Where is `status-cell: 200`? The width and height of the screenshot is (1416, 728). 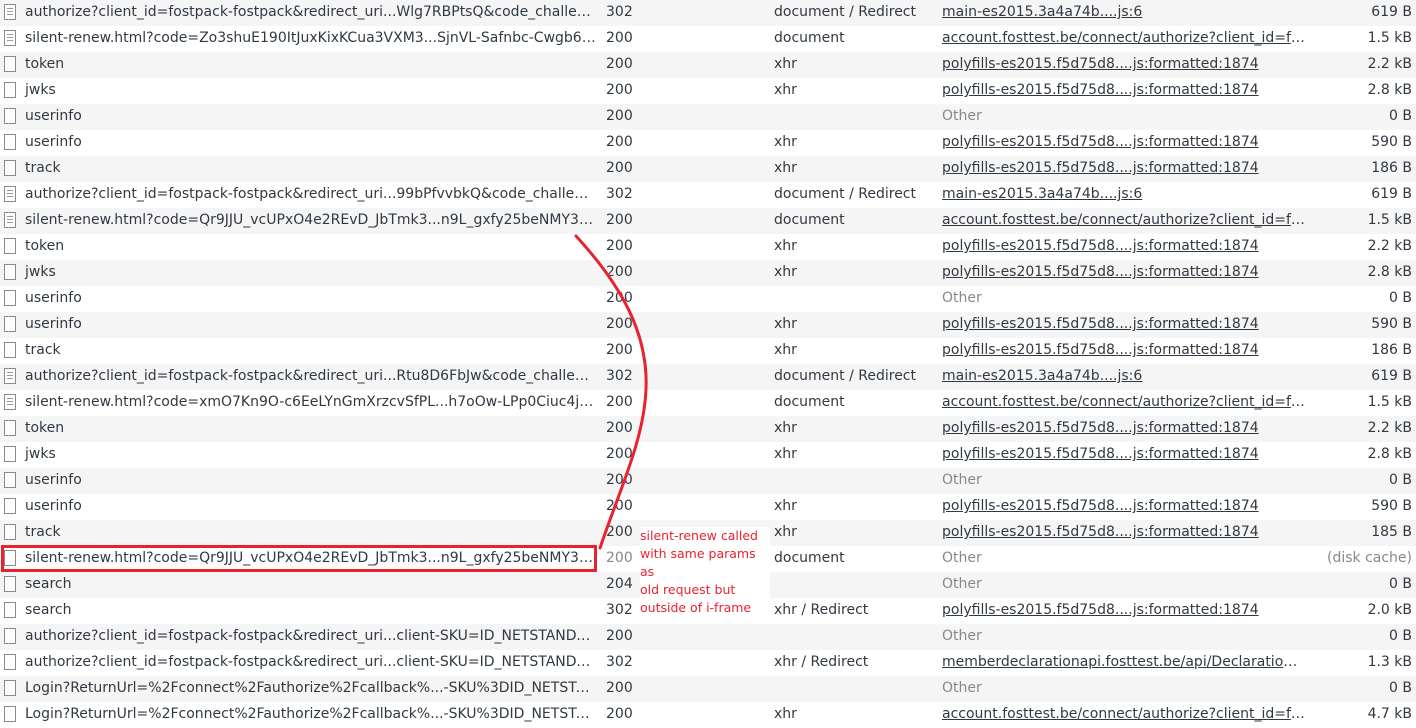
status-cell: 200 is located at coordinates (619, 142).